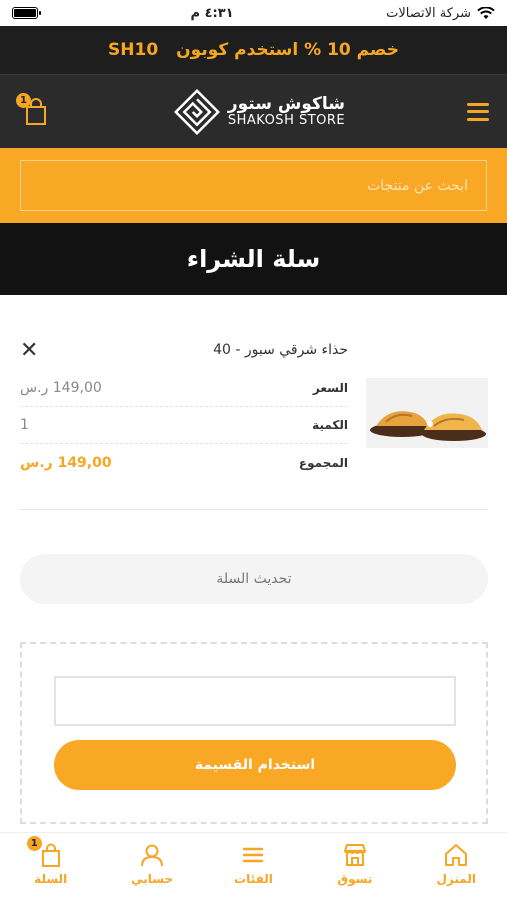  I want to click on logo-english: SHAKOSH STORE, so click(286, 120).